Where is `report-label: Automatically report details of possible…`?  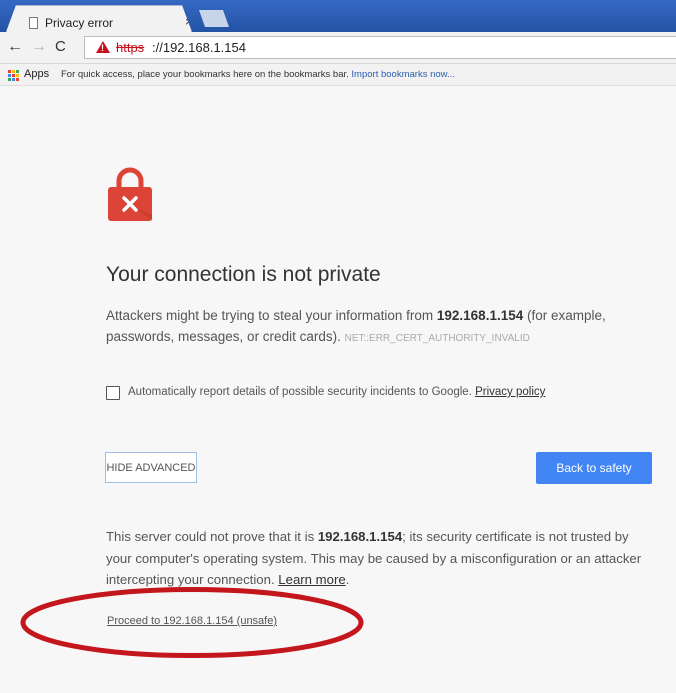
report-label: Automatically report details of possible… is located at coordinates (336, 392).